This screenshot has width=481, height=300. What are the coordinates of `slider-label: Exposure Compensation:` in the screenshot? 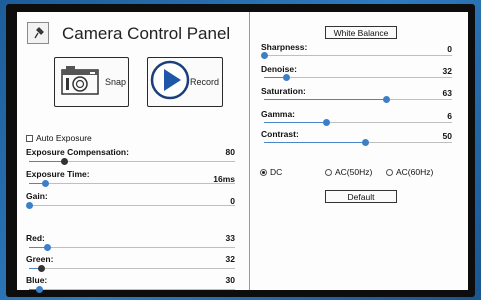 It's located at (77, 152).